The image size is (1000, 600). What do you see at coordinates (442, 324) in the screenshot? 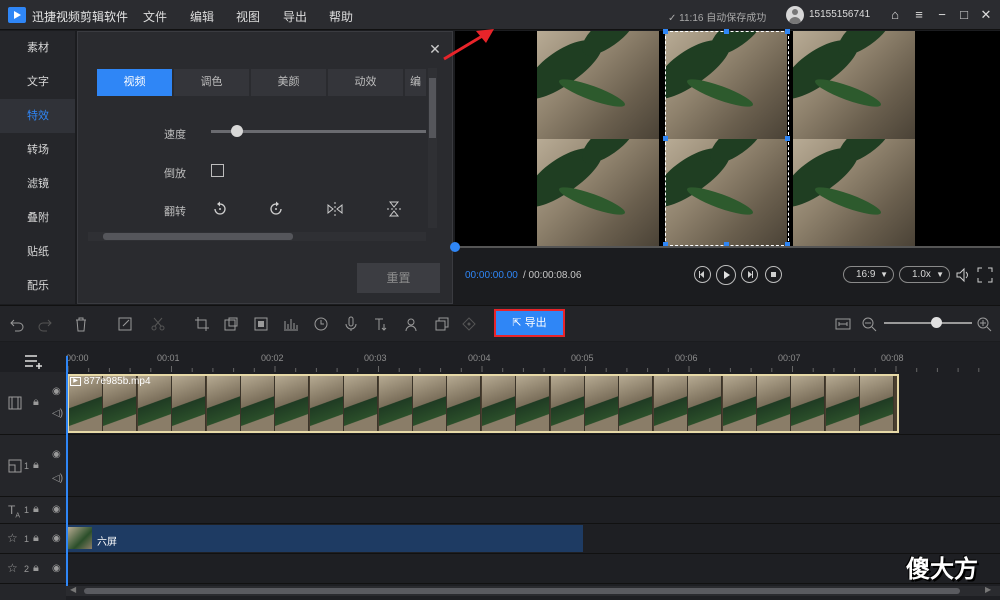
I see `copy-icon` at bounding box center [442, 324].